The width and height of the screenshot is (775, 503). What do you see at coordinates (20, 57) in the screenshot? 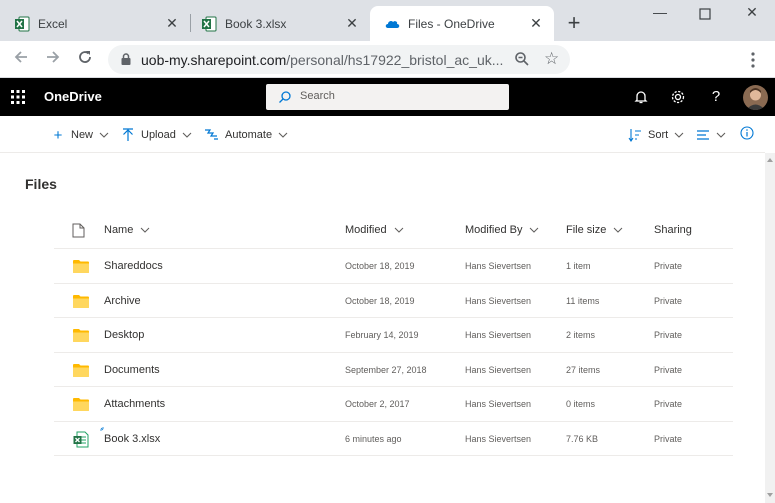
I see `back-arrow-icon` at bounding box center [20, 57].